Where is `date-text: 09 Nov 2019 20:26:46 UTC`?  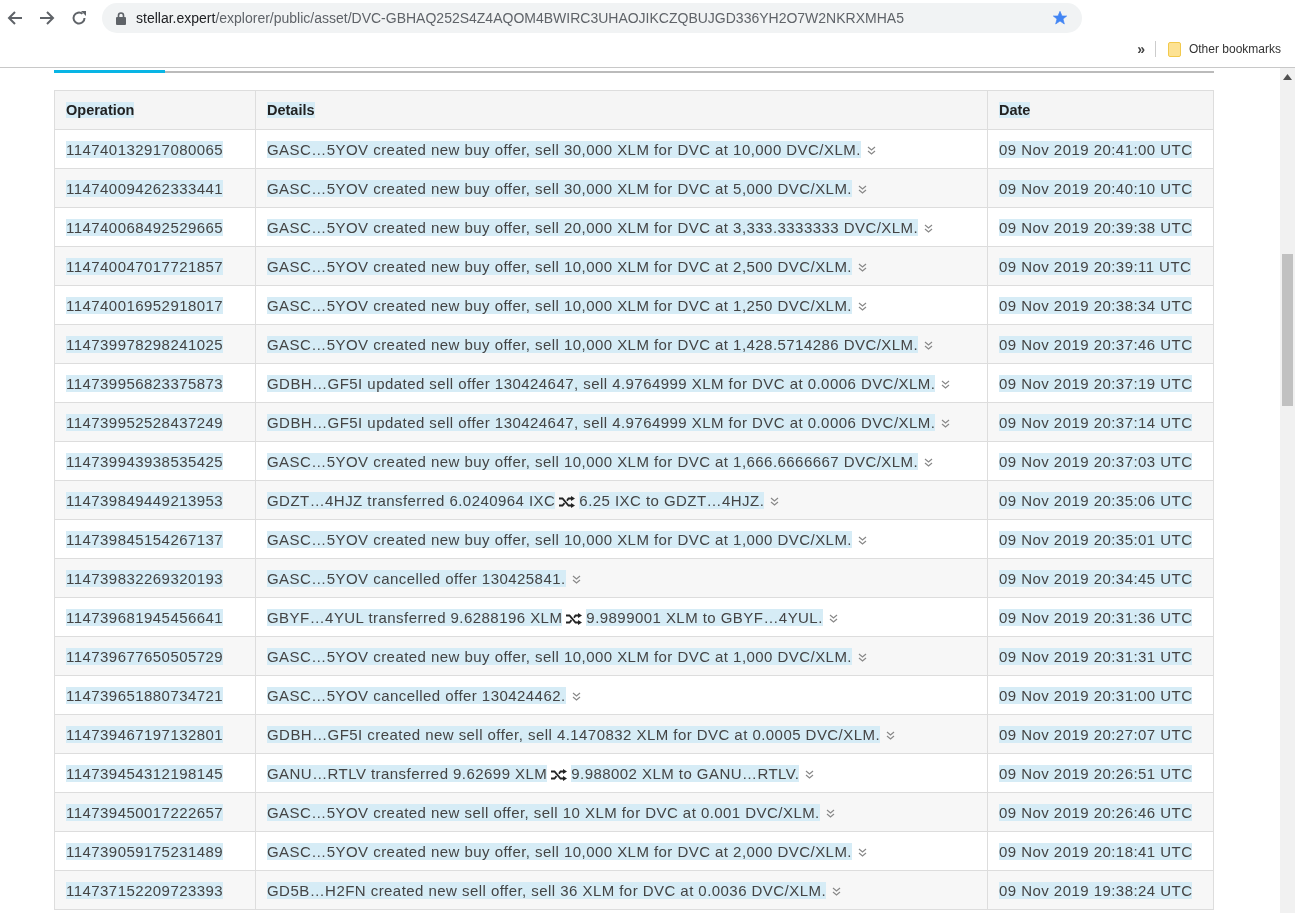 date-text: 09 Nov 2019 20:26:46 UTC is located at coordinates (1096, 812).